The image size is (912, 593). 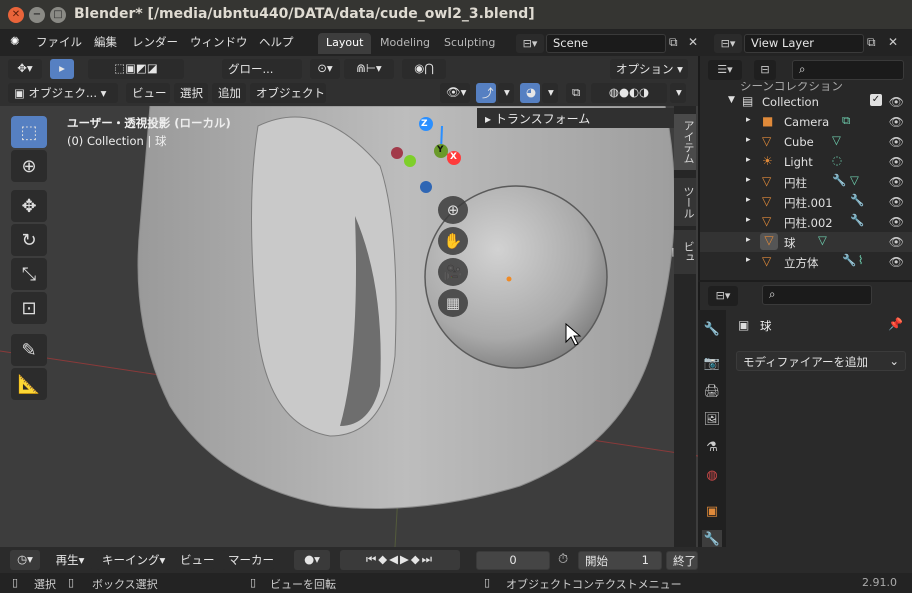 I want to click on current-frame-field: 0, so click(x=513, y=560).